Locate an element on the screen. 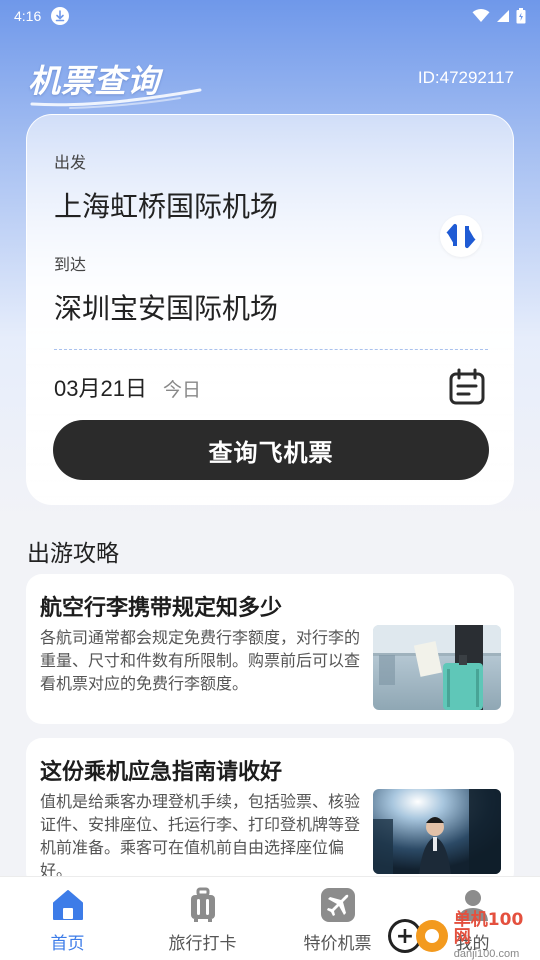  status-bar: 4:16 is located at coordinates (270, 16).